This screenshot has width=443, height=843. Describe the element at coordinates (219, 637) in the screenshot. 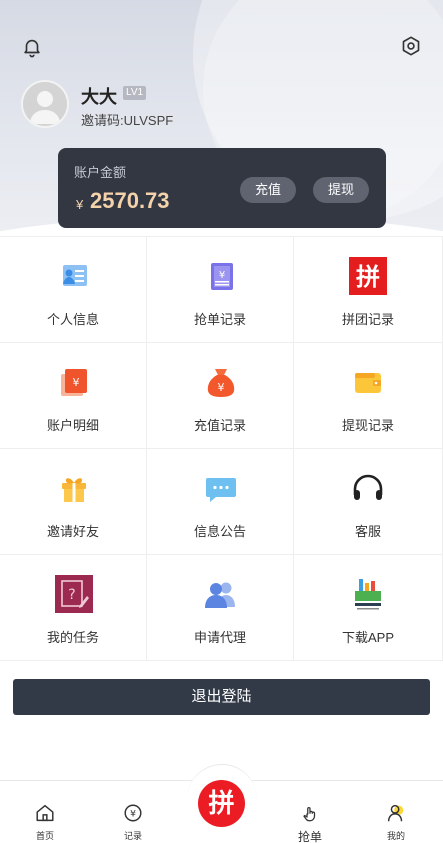

I see `menu-item-label: 申请代理` at that location.